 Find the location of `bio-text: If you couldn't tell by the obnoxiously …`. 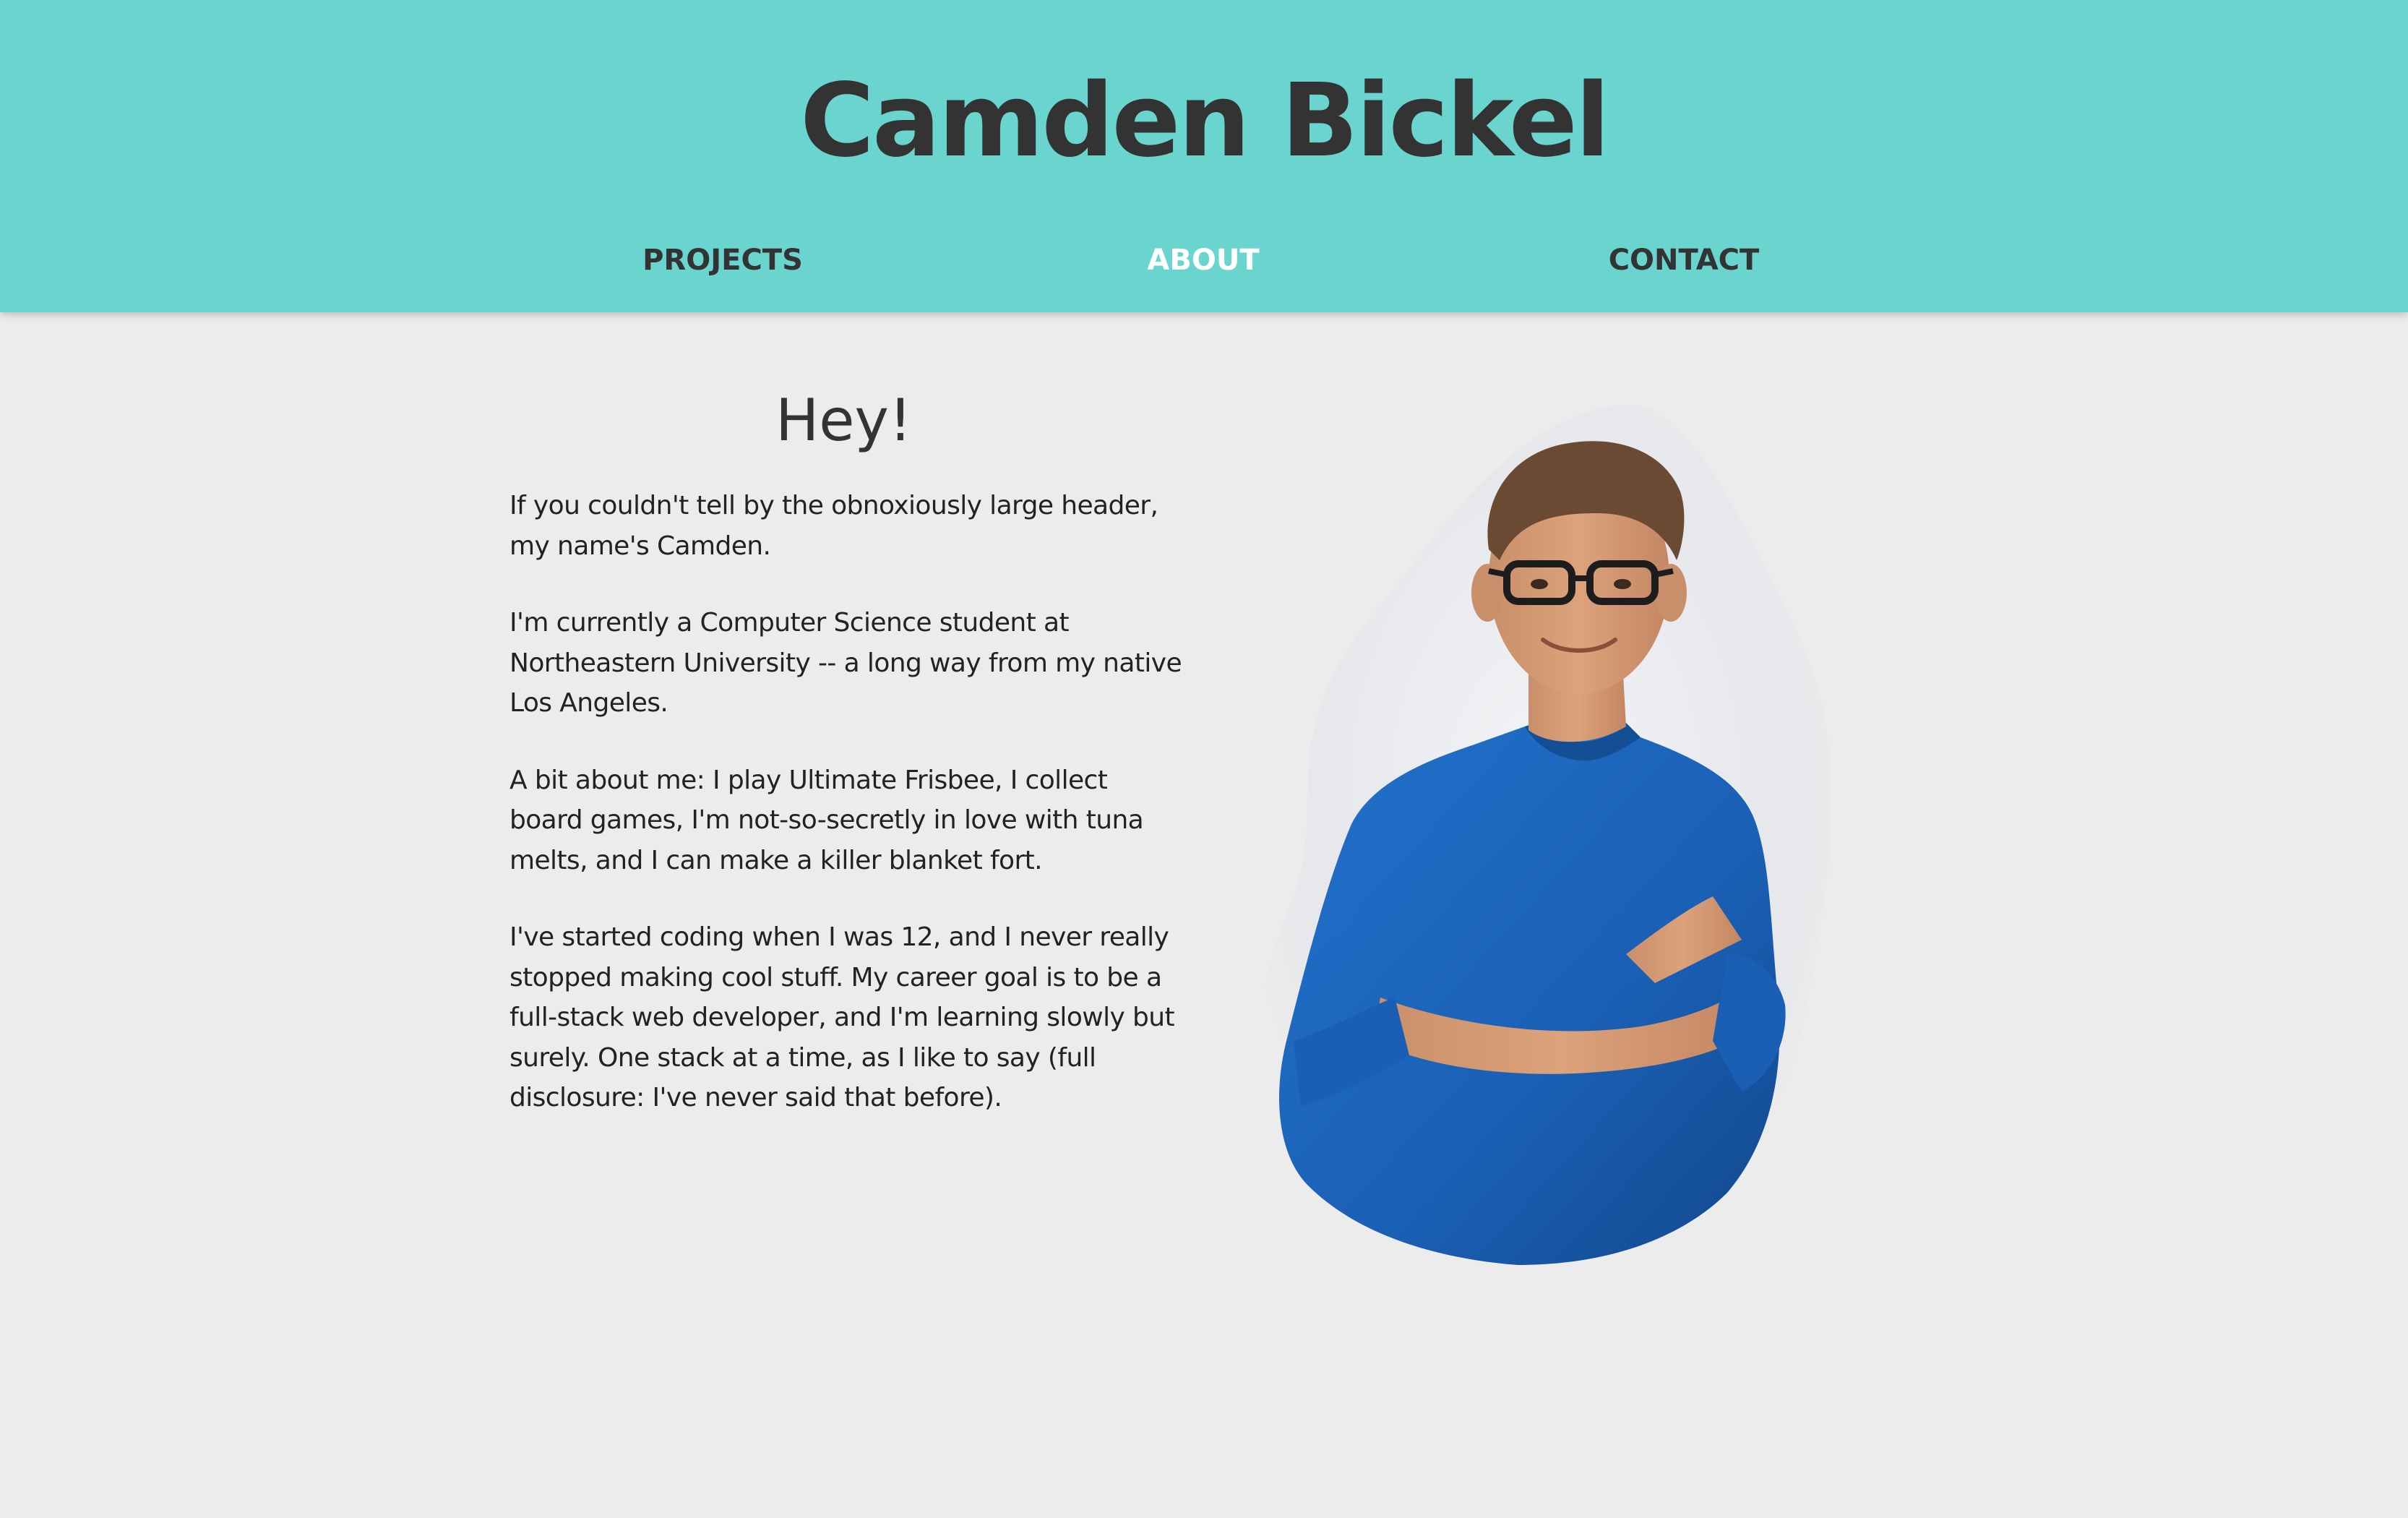

bio-text: If you couldn't tell by the obnoxiously … is located at coordinates (845, 820).